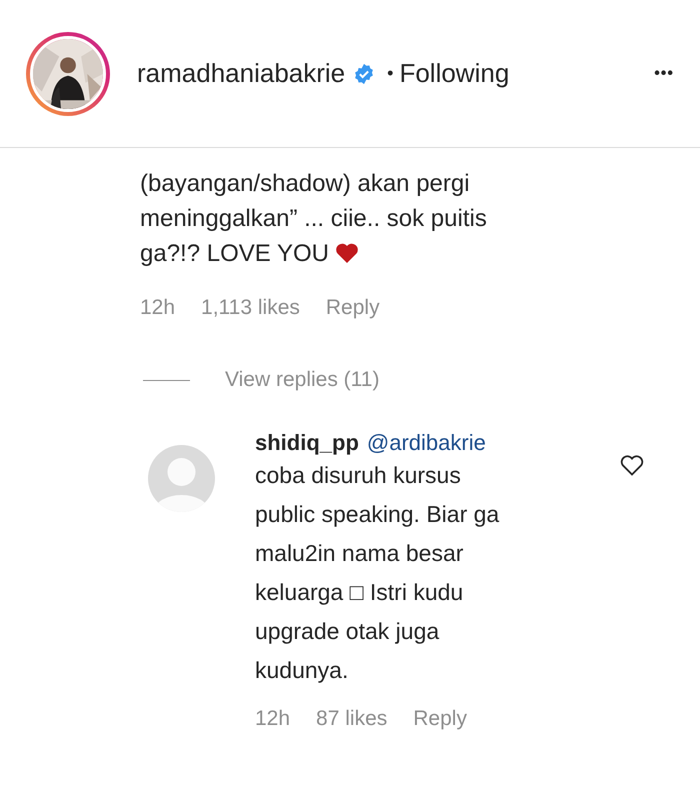 This screenshot has width=700, height=794. I want to click on username-link: shidiq_pp, so click(307, 442).